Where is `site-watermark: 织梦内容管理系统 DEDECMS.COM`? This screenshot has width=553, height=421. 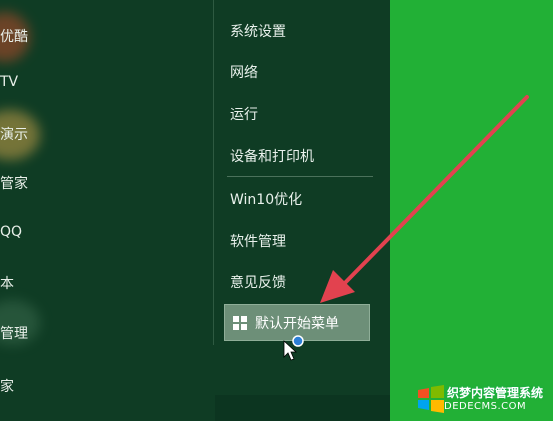 site-watermark: 织梦内容管理系统 DEDECMS.COM is located at coordinates (483, 398).